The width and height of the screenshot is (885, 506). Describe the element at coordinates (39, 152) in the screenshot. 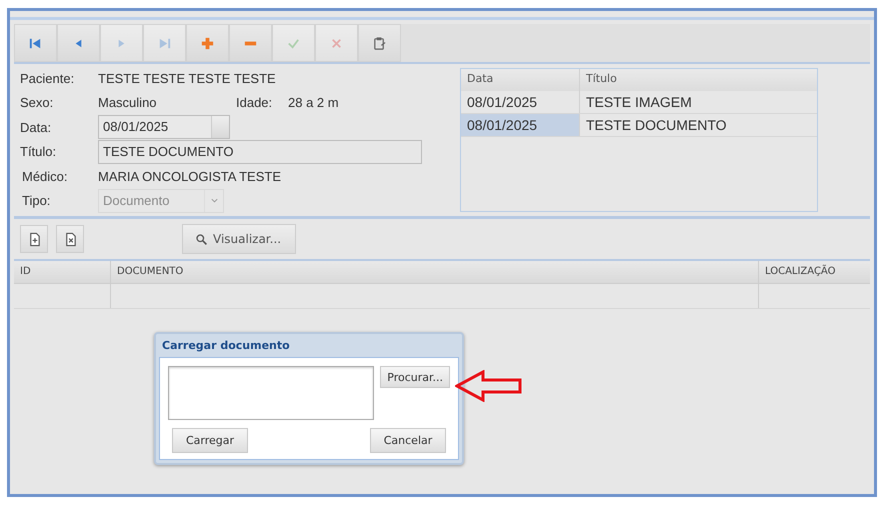

I see `field-label: Título:` at that location.